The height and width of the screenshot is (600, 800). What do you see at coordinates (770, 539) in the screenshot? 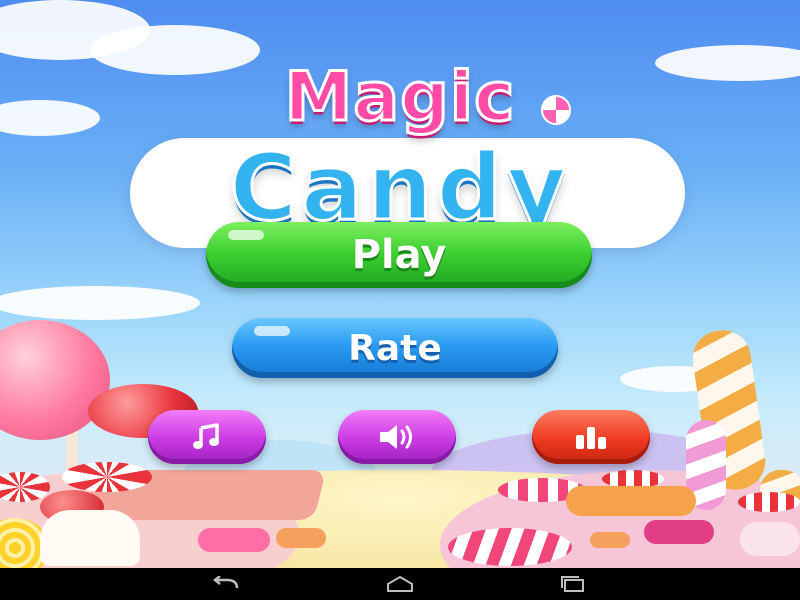
I see `chocolate-swirl` at bounding box center [770, 539].